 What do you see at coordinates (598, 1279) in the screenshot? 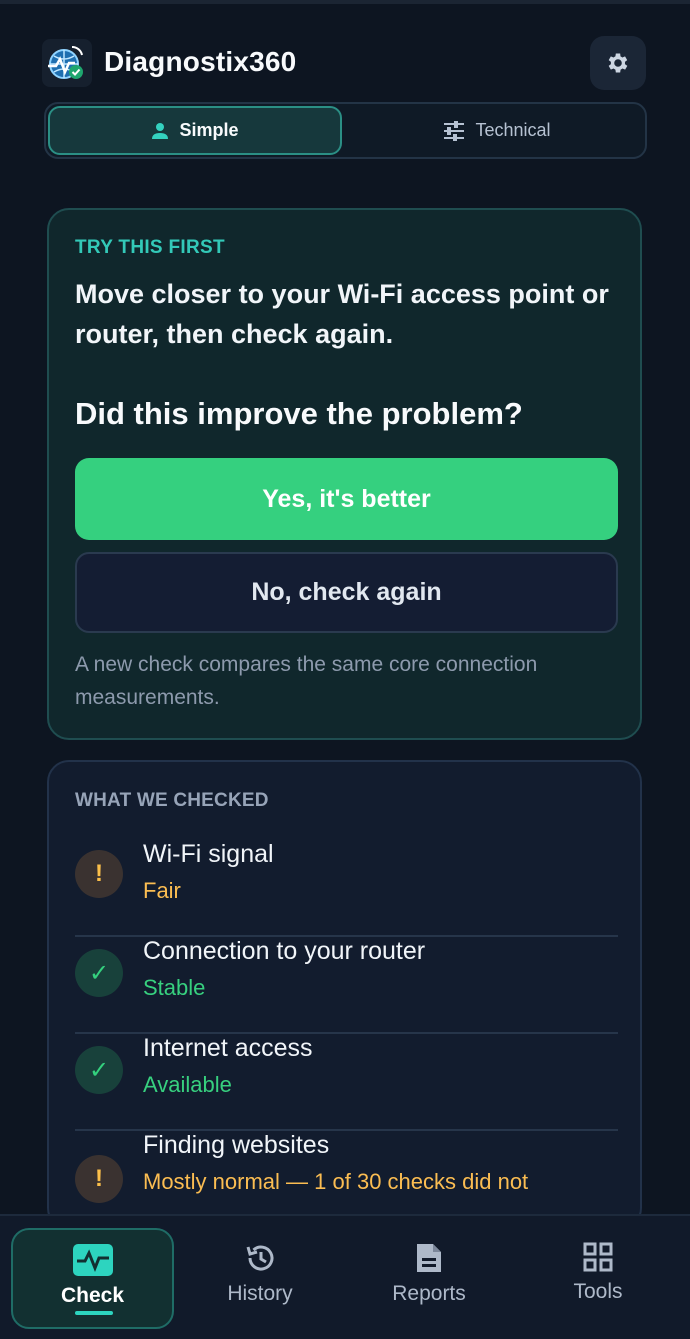
I see `nav-tools: Tools` at bounding box center [598, 1279].